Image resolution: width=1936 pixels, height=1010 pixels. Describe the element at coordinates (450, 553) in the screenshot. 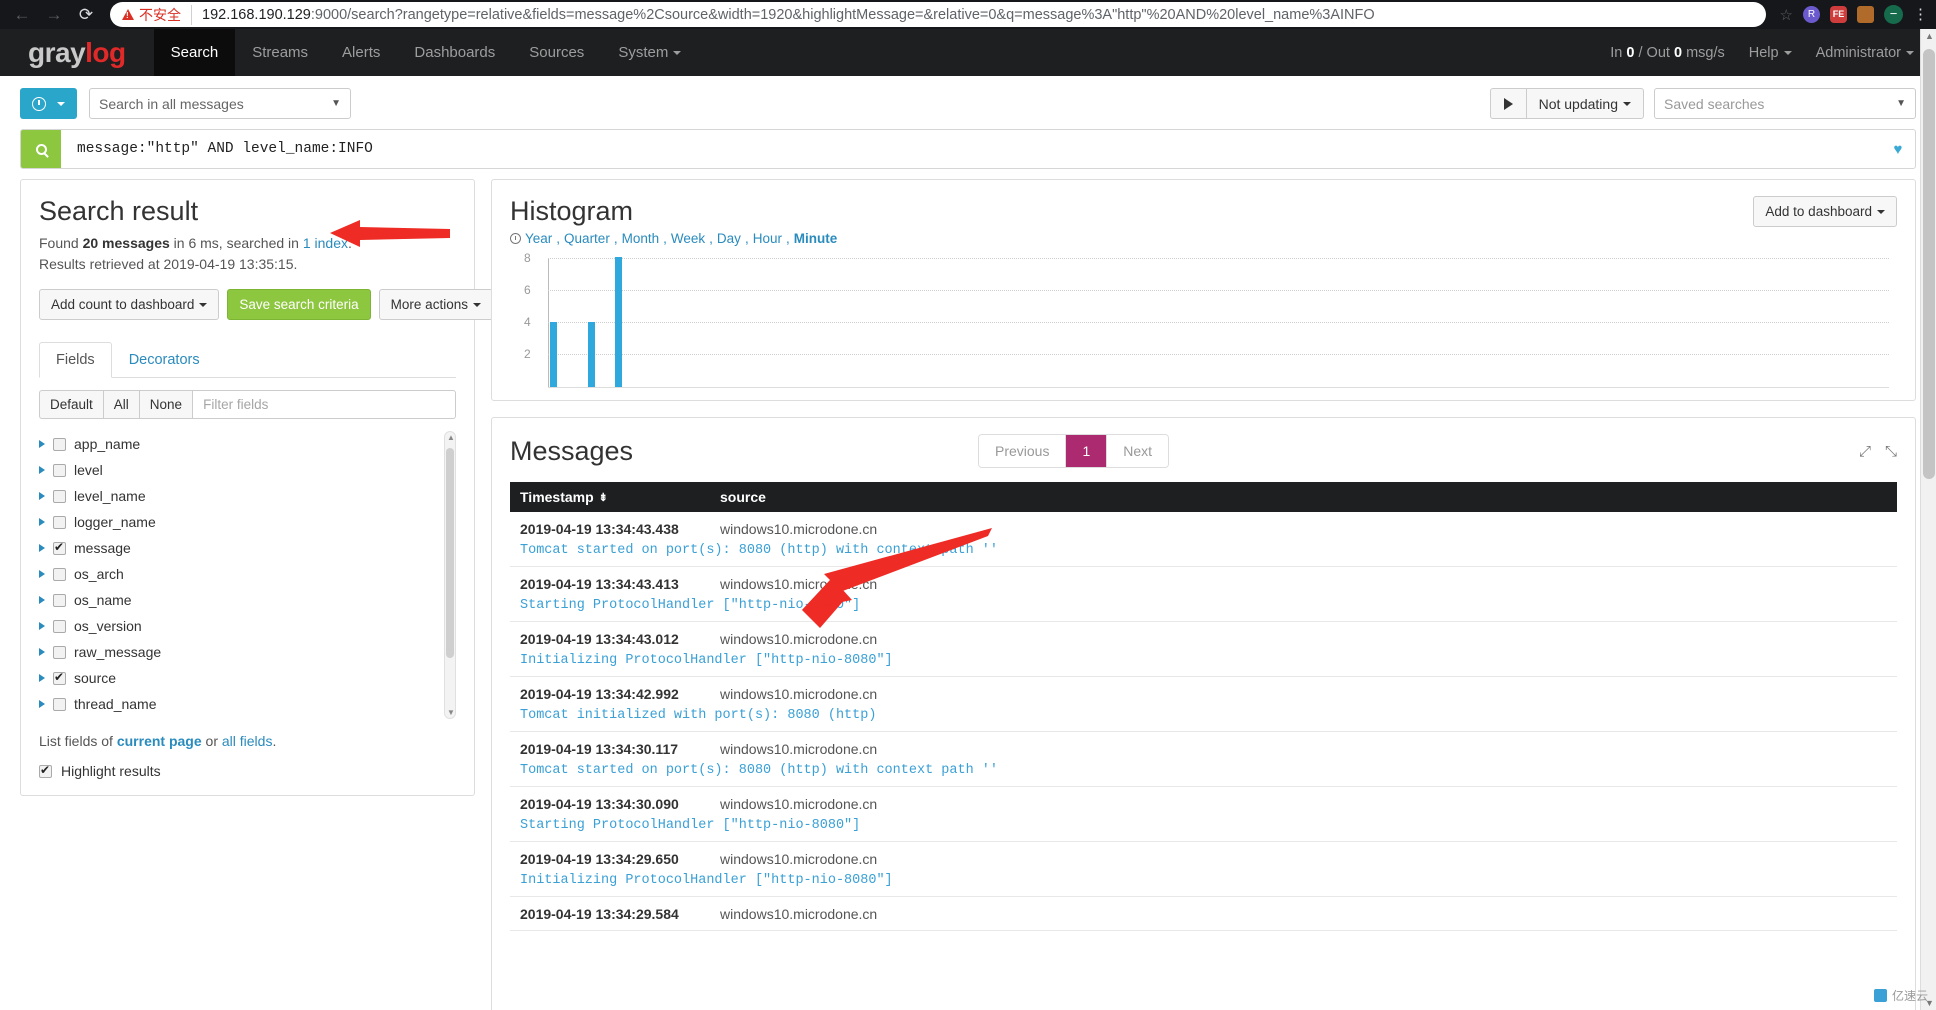

I see `scrollbar-thumb` at that location.